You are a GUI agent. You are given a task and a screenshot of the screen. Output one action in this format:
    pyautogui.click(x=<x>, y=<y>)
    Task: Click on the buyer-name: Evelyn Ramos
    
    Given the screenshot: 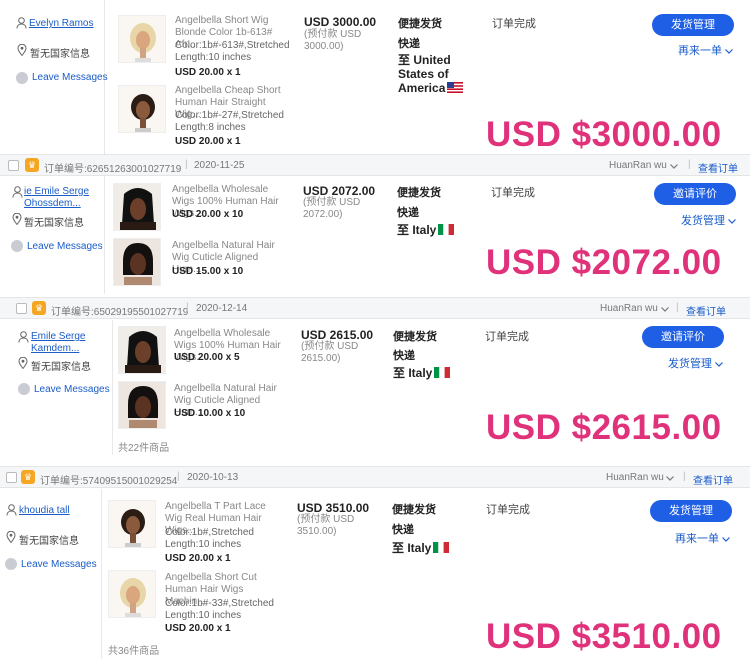 What is the action you would take?
    pyautogui.click(x=61, y=23)
    